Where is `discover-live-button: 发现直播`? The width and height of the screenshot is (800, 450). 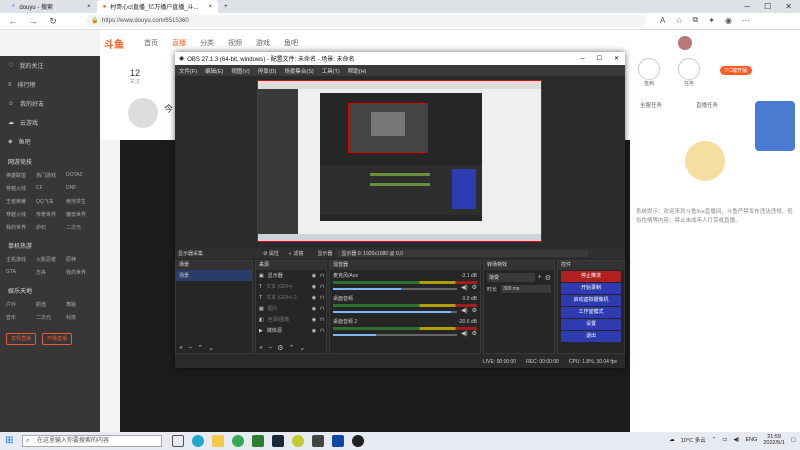
discover-live-button: 发现直播 is located at coordinates (21, 339).